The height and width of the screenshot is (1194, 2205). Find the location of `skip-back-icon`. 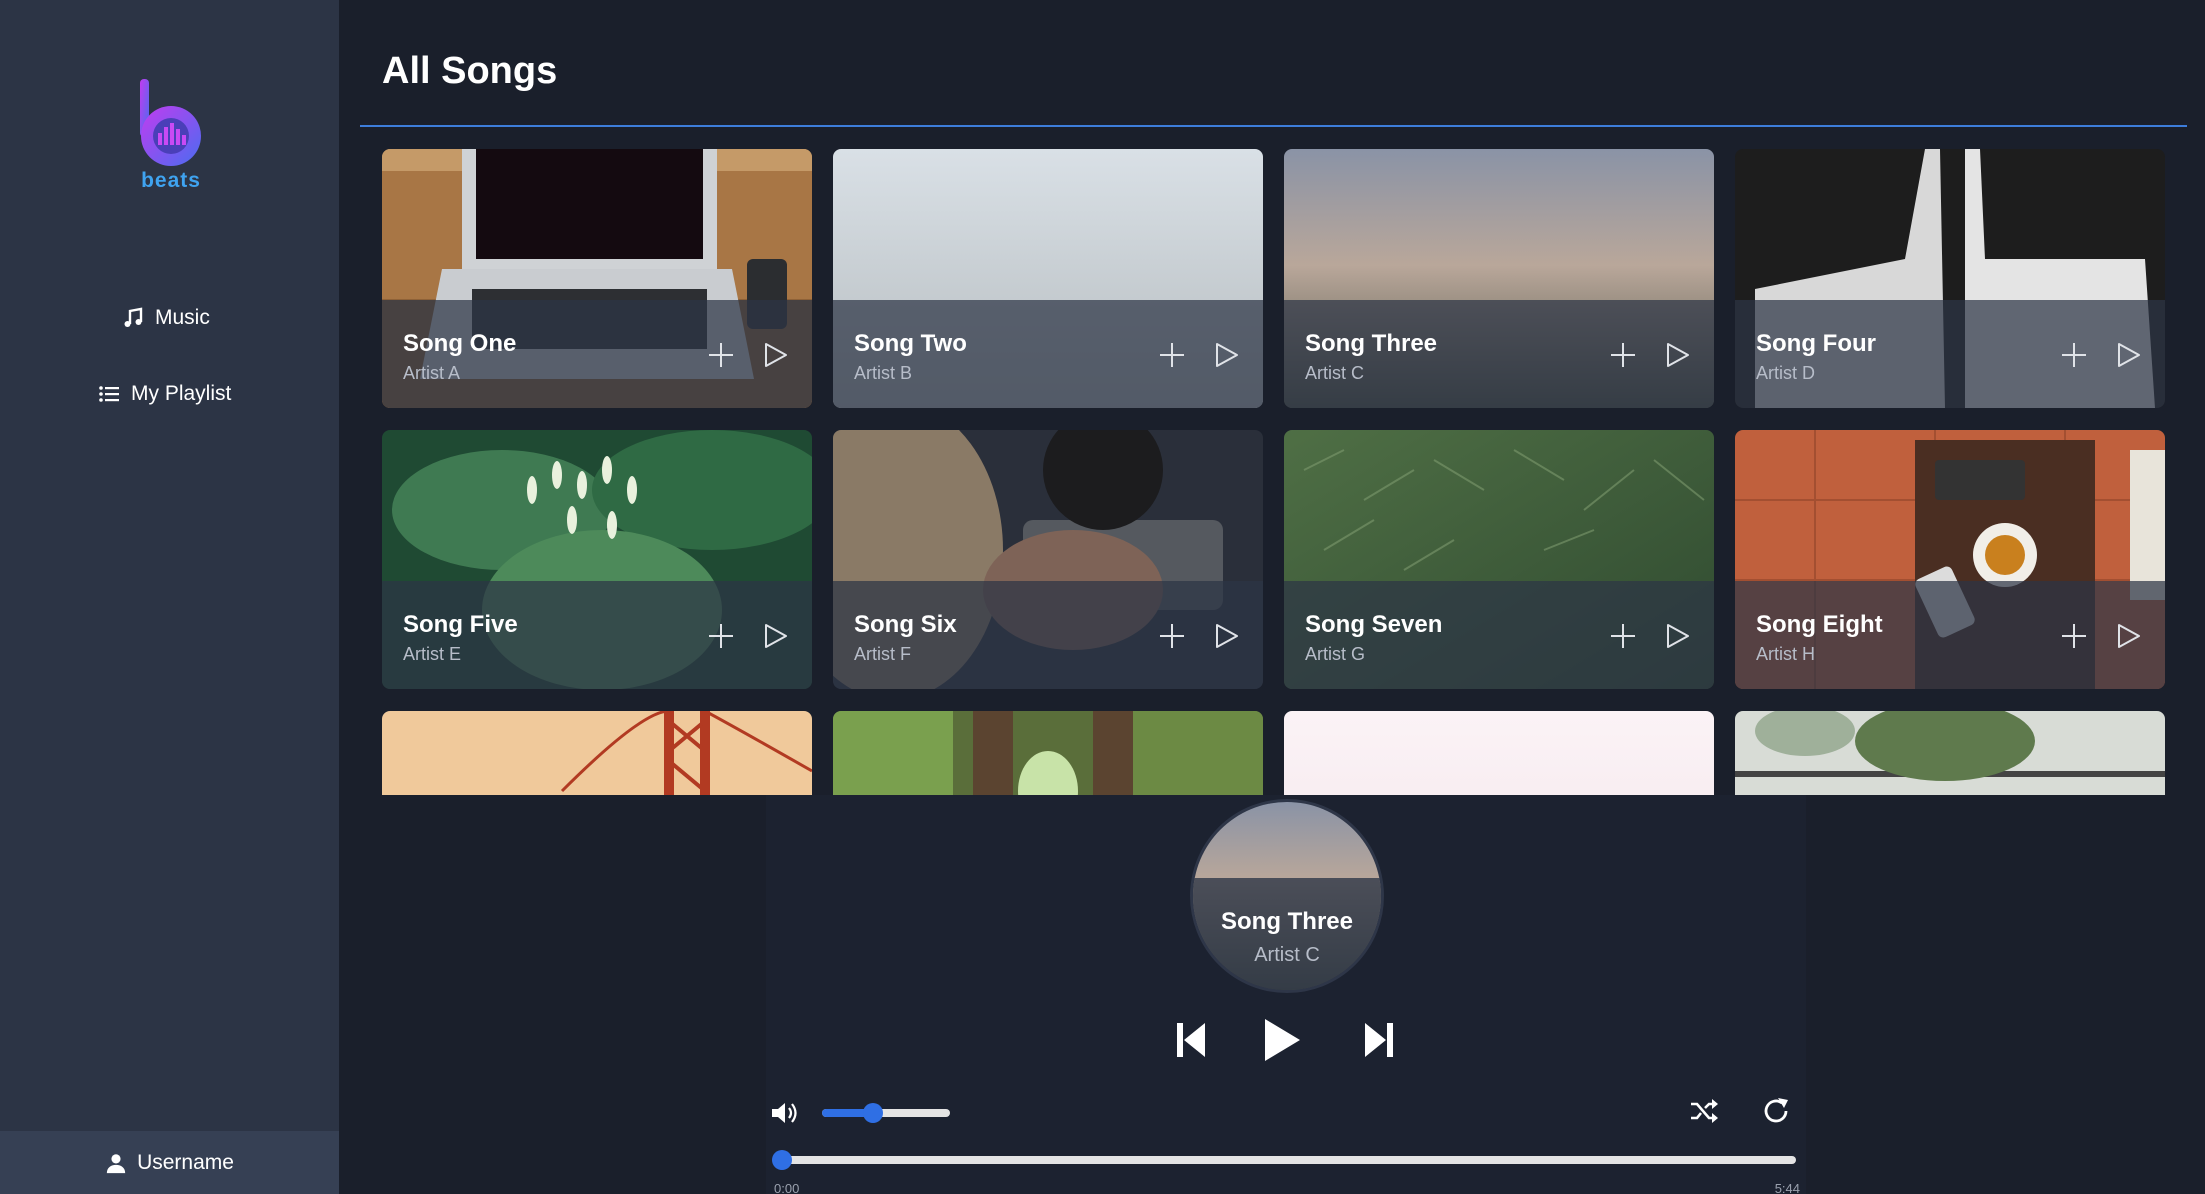

skip-back-icon is located at coordinates (1191, 1040).